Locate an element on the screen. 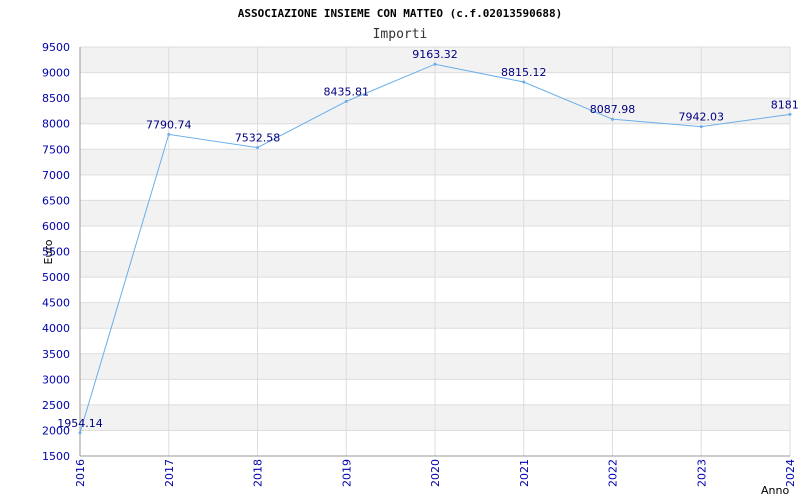 The height and width of the screenshot is (500, 800). y-tick-label: 9500 is located at coordinates (56, 47).